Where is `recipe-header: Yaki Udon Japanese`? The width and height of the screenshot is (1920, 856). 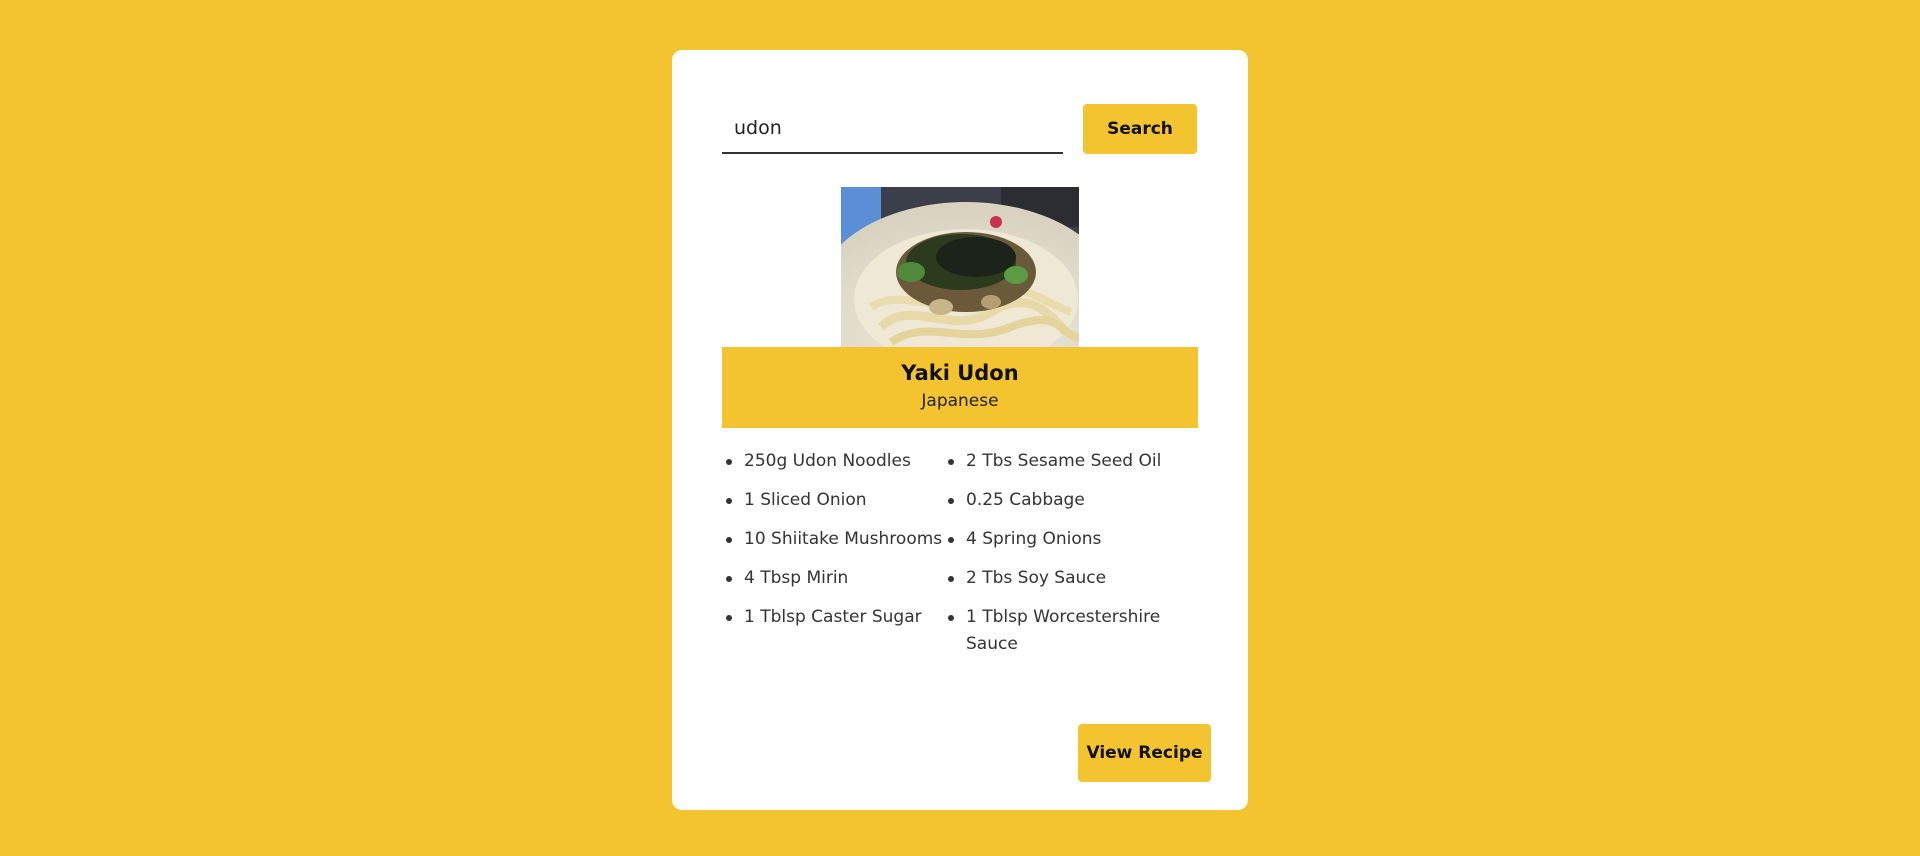 recipe-header: Yaki Udon Japanese is located at coordinates (960, 387).